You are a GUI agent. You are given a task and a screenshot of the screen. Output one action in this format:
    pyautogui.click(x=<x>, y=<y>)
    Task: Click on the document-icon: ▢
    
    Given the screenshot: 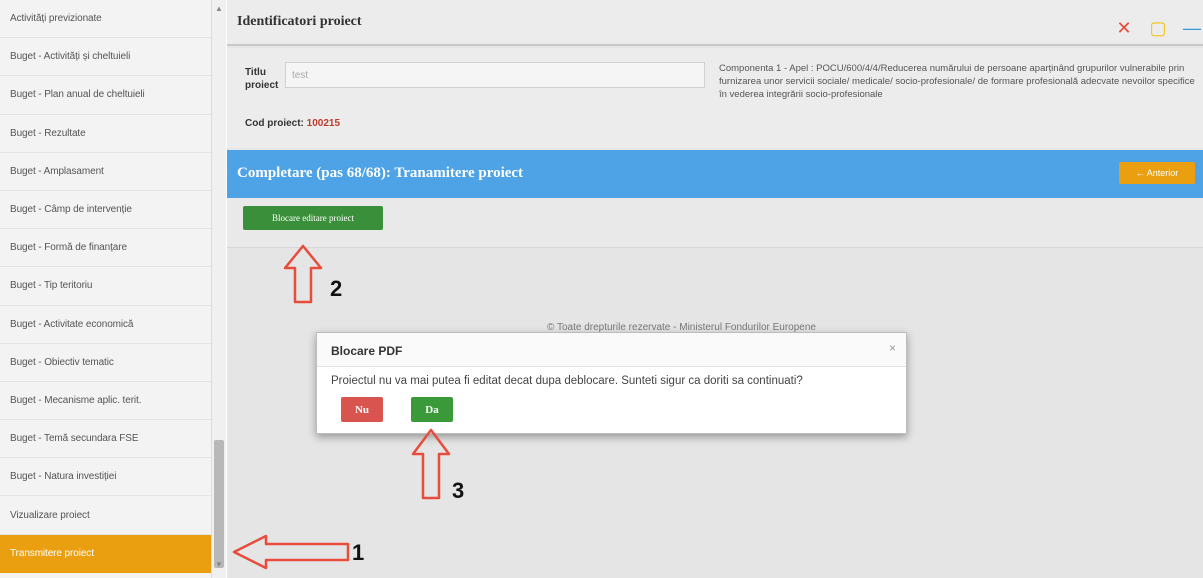 What is the action you would take?
    pyautogui.click(x=1158, y=28)
    